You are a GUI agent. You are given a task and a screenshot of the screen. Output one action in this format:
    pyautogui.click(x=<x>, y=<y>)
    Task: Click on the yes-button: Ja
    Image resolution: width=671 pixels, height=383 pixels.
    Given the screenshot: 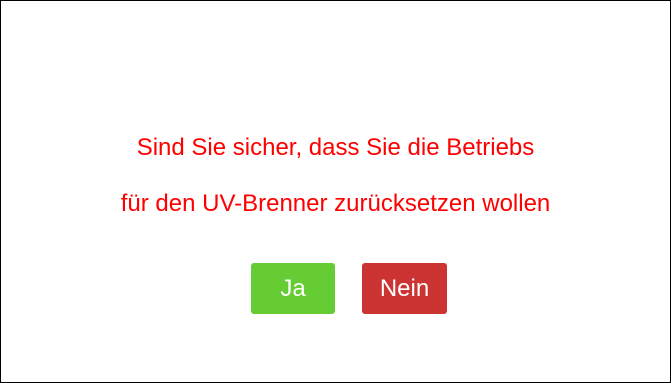 What is the action you would take?
    pyautogui.click(x=293, y=288)
    